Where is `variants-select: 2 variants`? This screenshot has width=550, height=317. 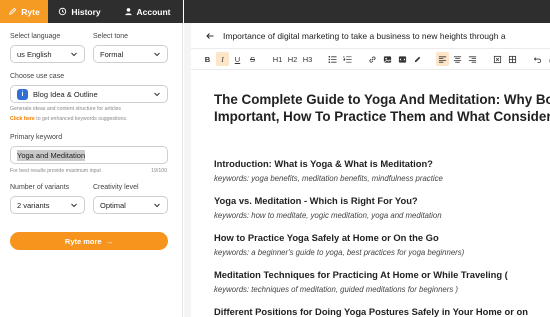 variants-select: 2 variants is located at coordinates (47, 205).